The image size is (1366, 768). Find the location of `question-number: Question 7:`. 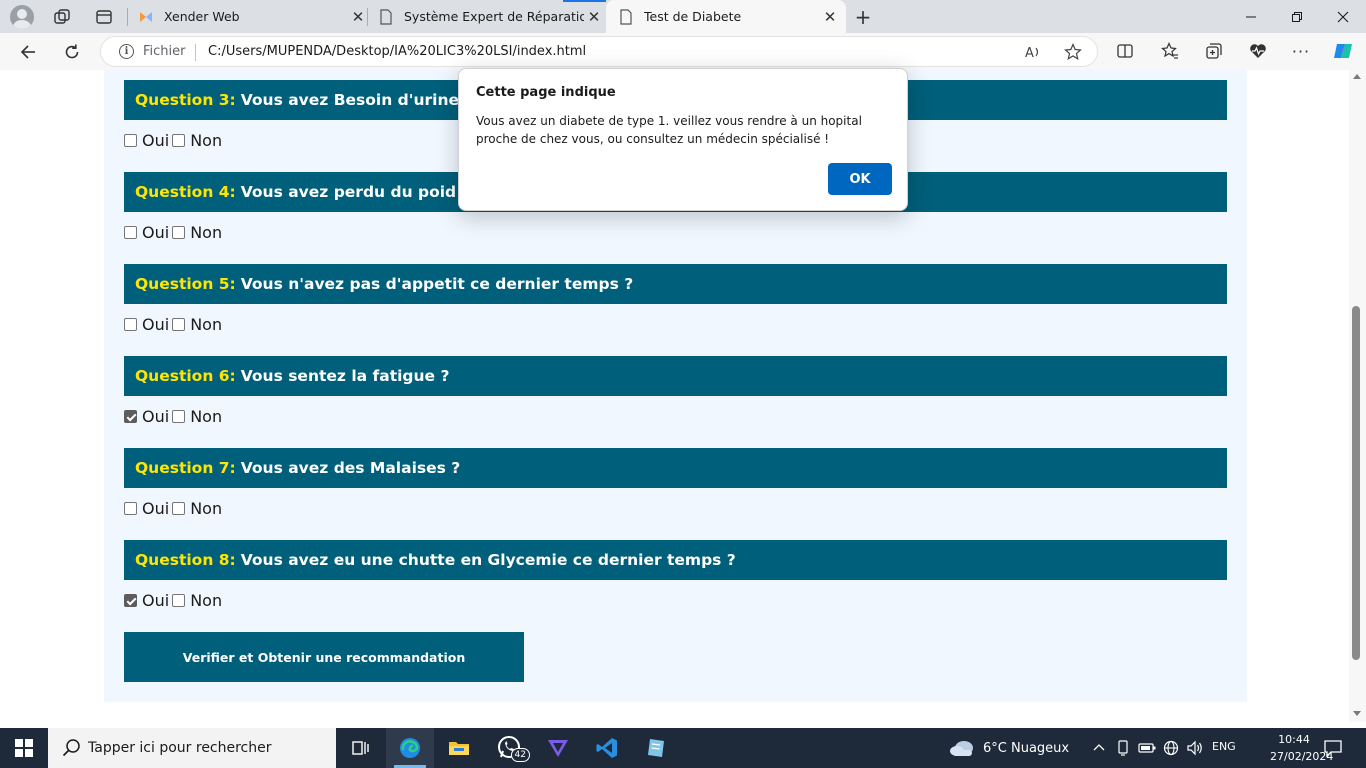

question-number: Question 7: is located at coordinates (185, 468).